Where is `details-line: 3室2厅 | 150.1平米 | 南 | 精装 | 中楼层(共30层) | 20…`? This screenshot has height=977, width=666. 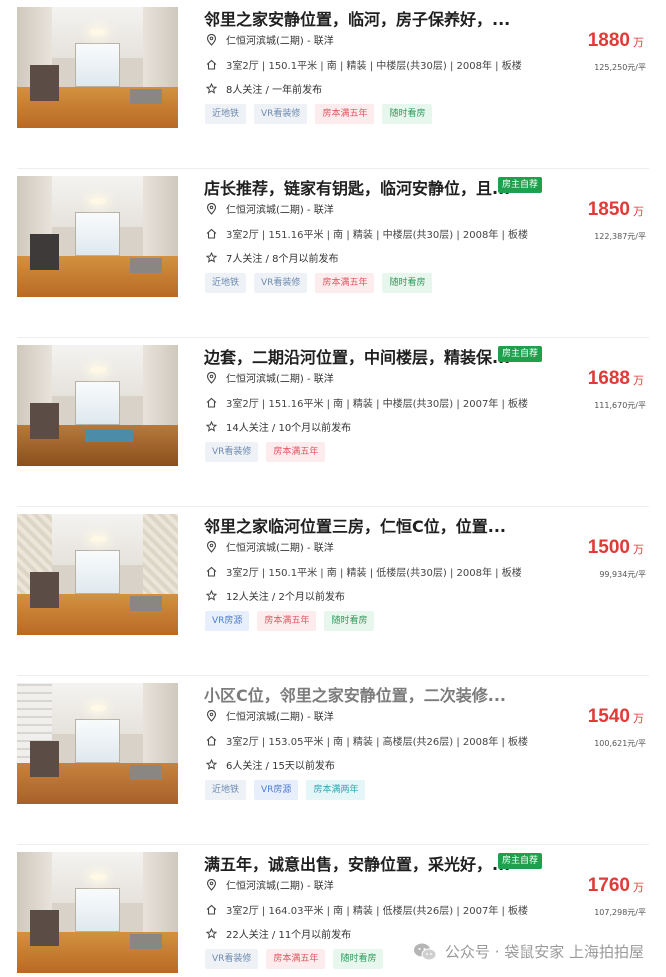 details-line: 3室2厅 | 150.1平米 | 南 | 精装 | 中楼层(共30层) | 20… is located at coordinates (363, 64).